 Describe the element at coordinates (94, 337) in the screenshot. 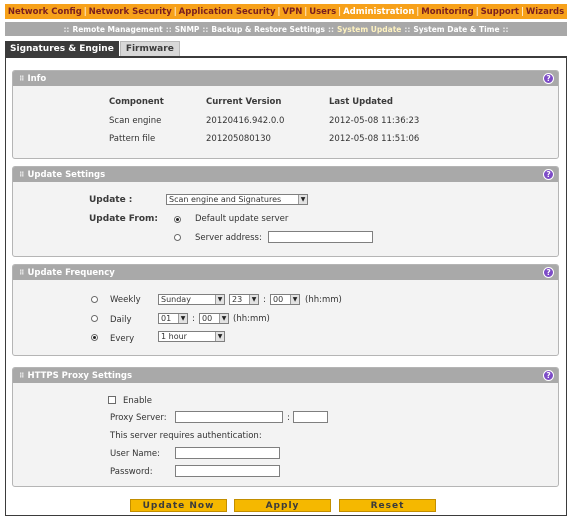

I see `every-radio` at that location.